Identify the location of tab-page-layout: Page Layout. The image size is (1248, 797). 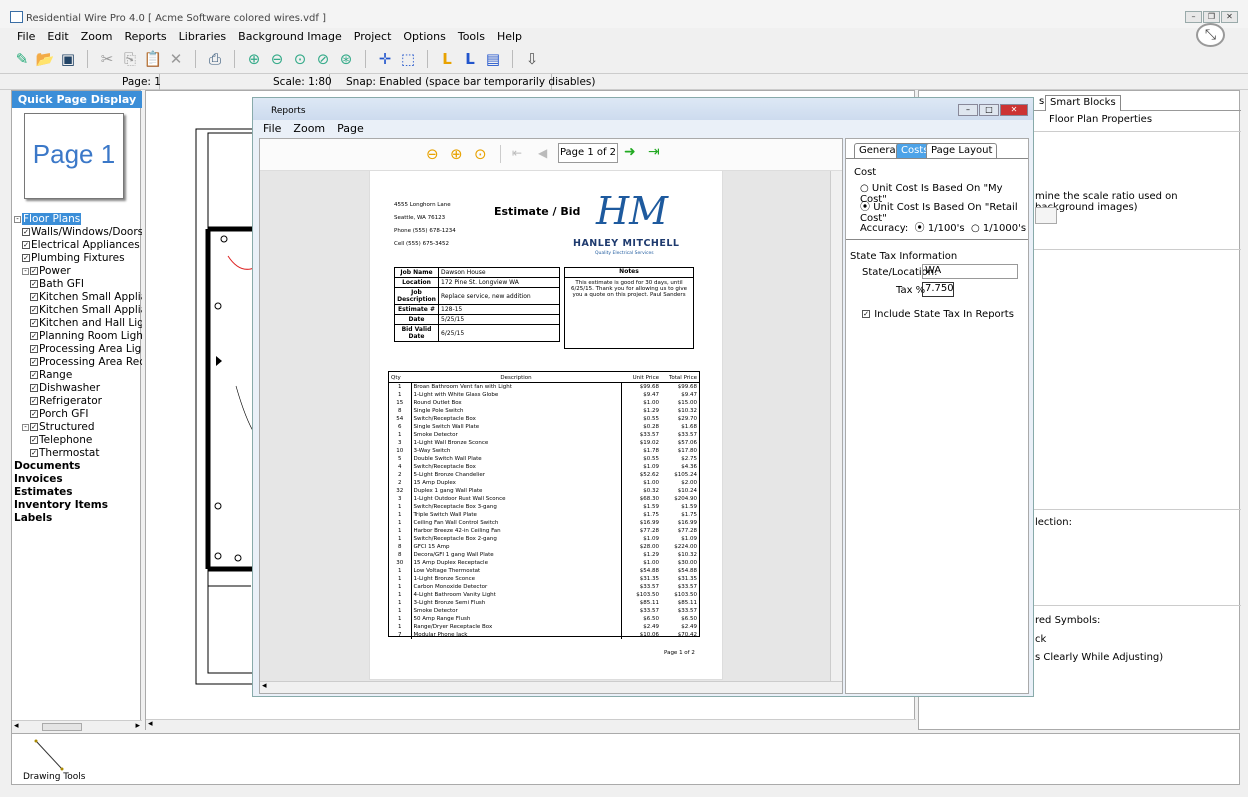
(962, 150).